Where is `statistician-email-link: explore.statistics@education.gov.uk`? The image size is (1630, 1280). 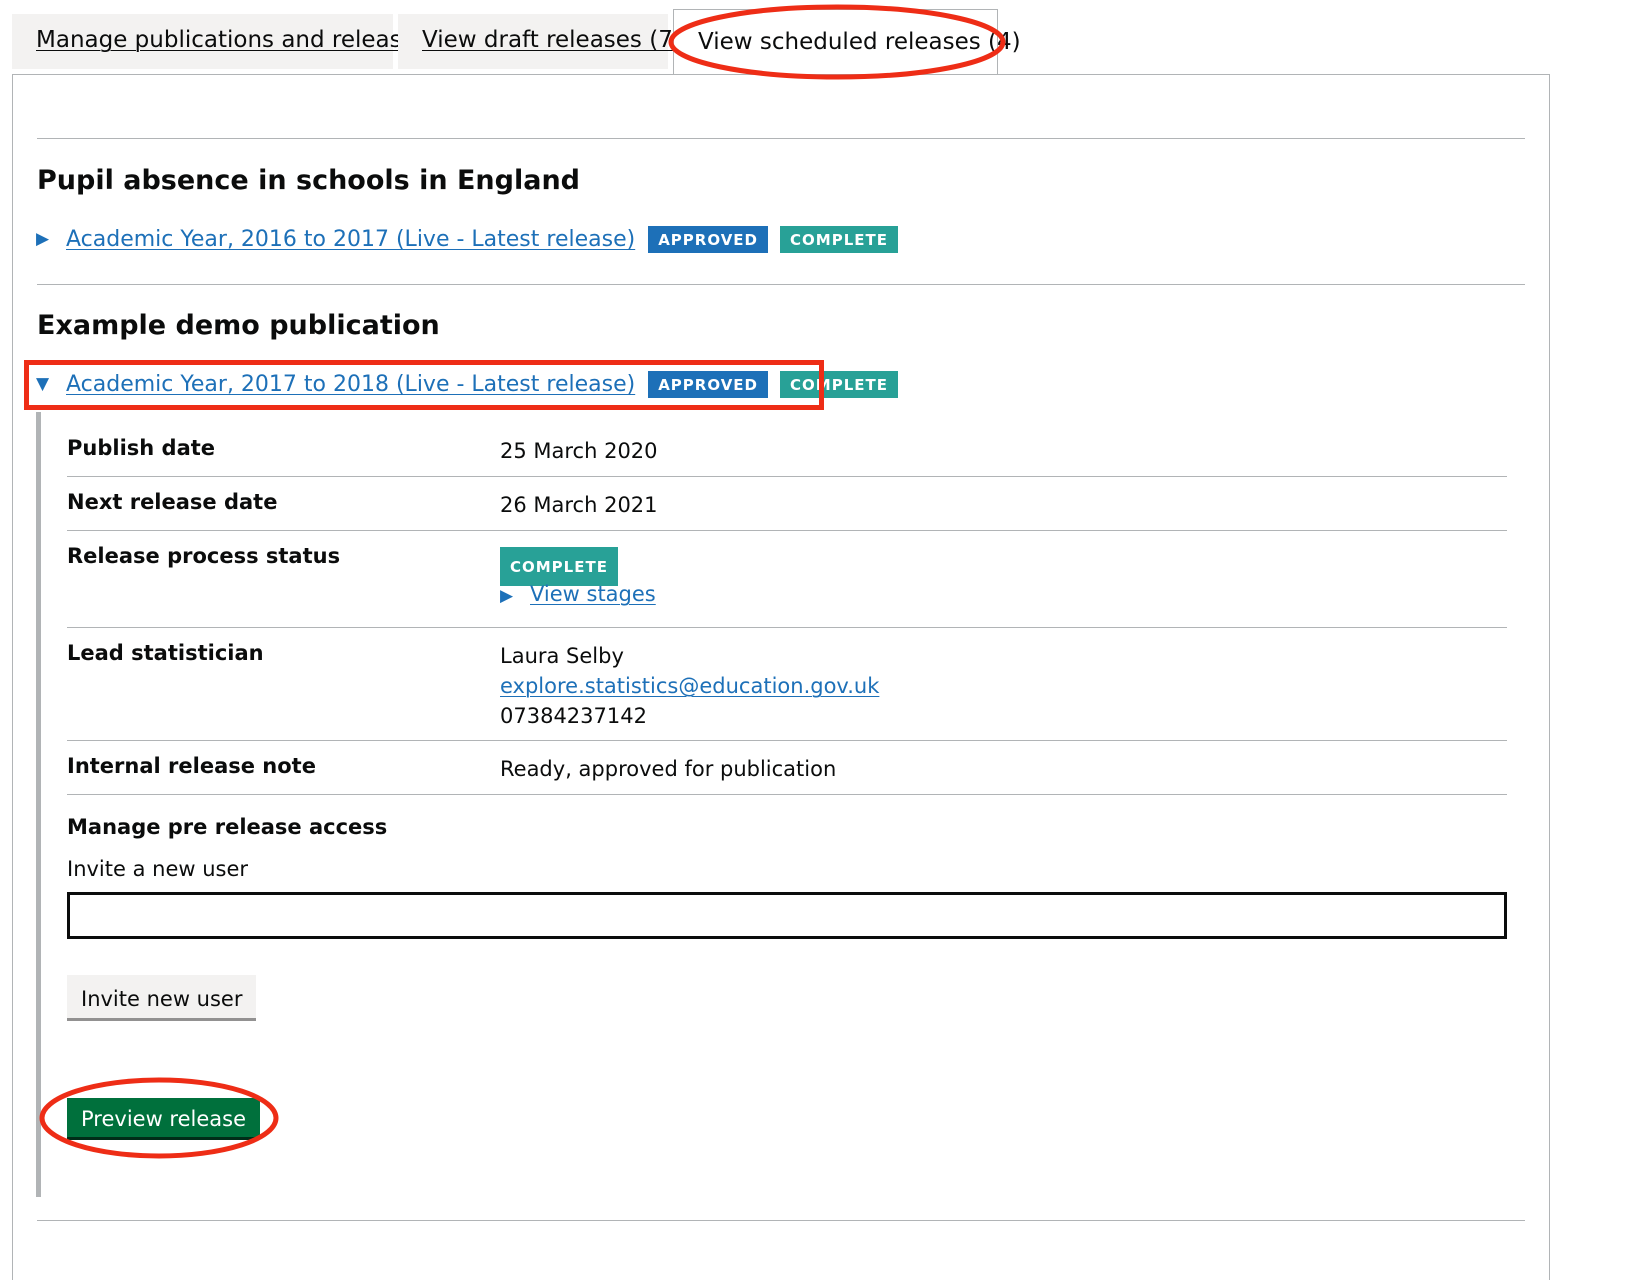
statistician-email-link: explore.statistics@education.gov.uk is located at coordinates (689, 686).